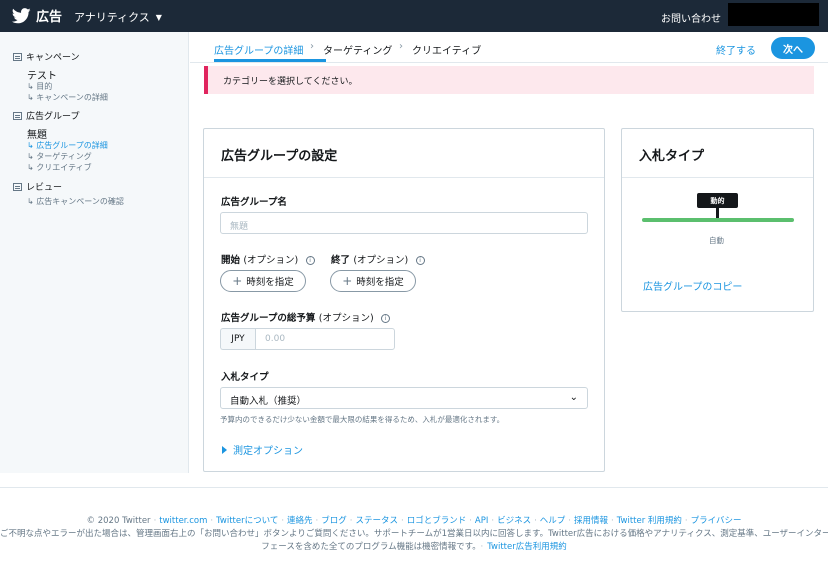 Image resolution: width=828 pixels, height=565 pixels. I want to click on sidebar-item-objective: ↳ 目的, so click(39, 86).